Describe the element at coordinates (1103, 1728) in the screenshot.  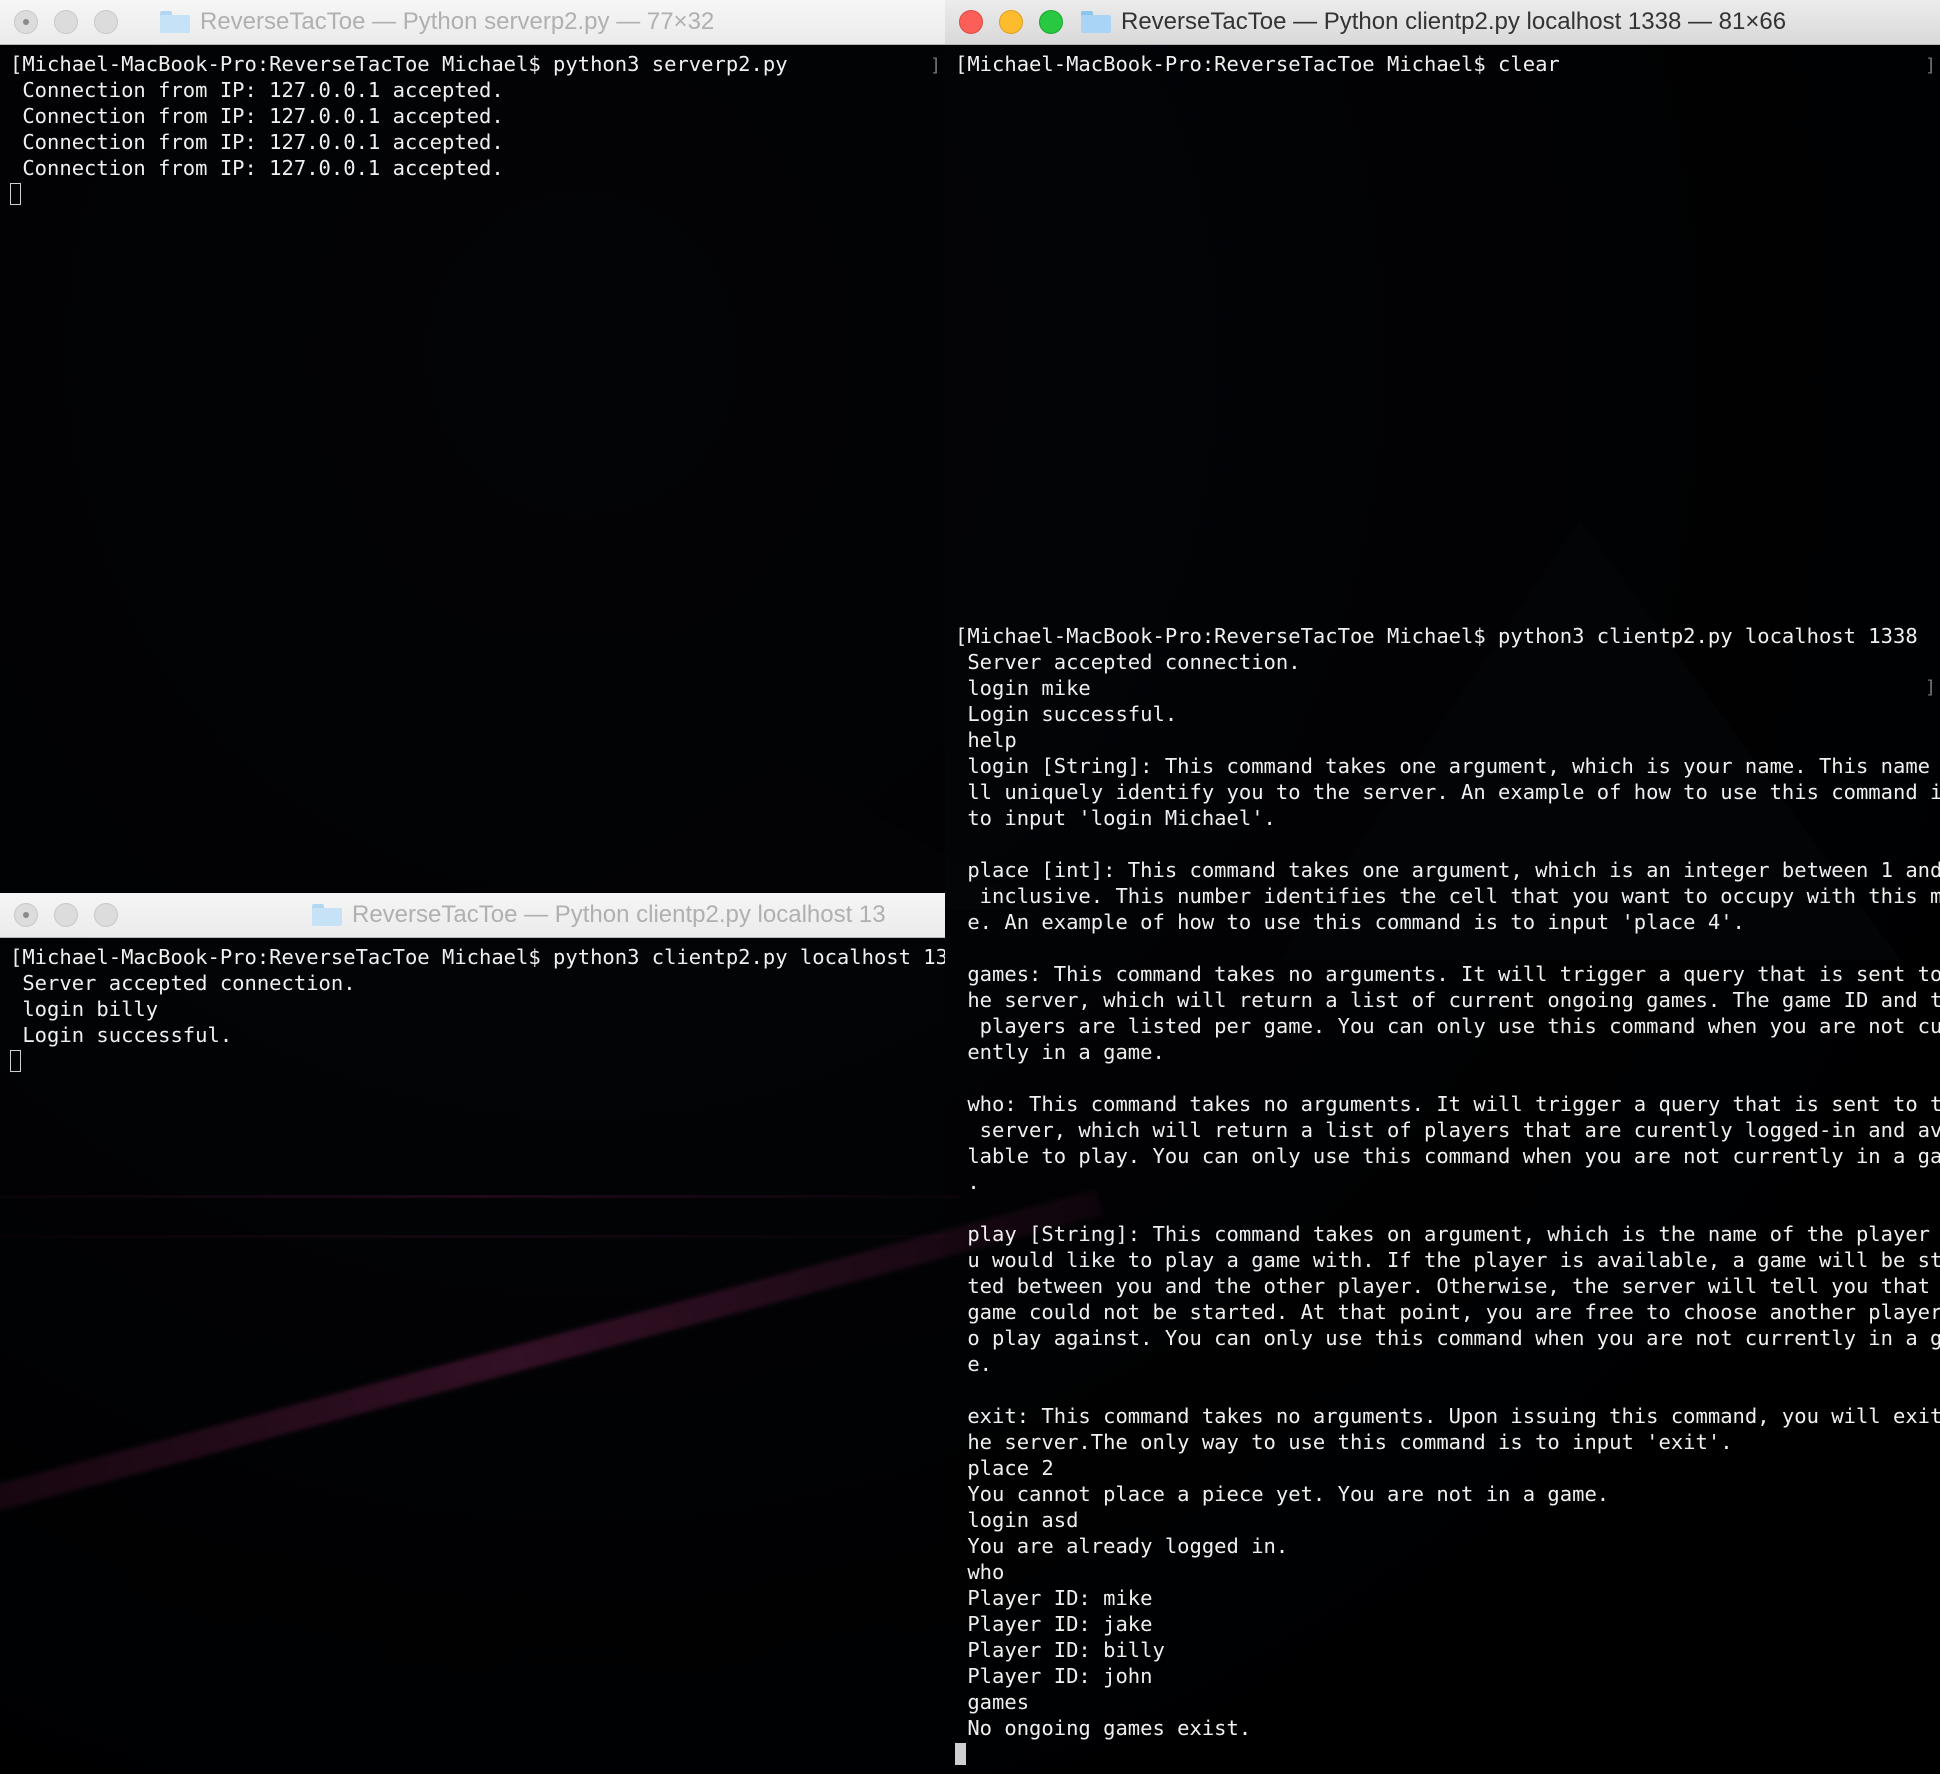
I see `terminal-line: No ongoing games exist.` at that location.